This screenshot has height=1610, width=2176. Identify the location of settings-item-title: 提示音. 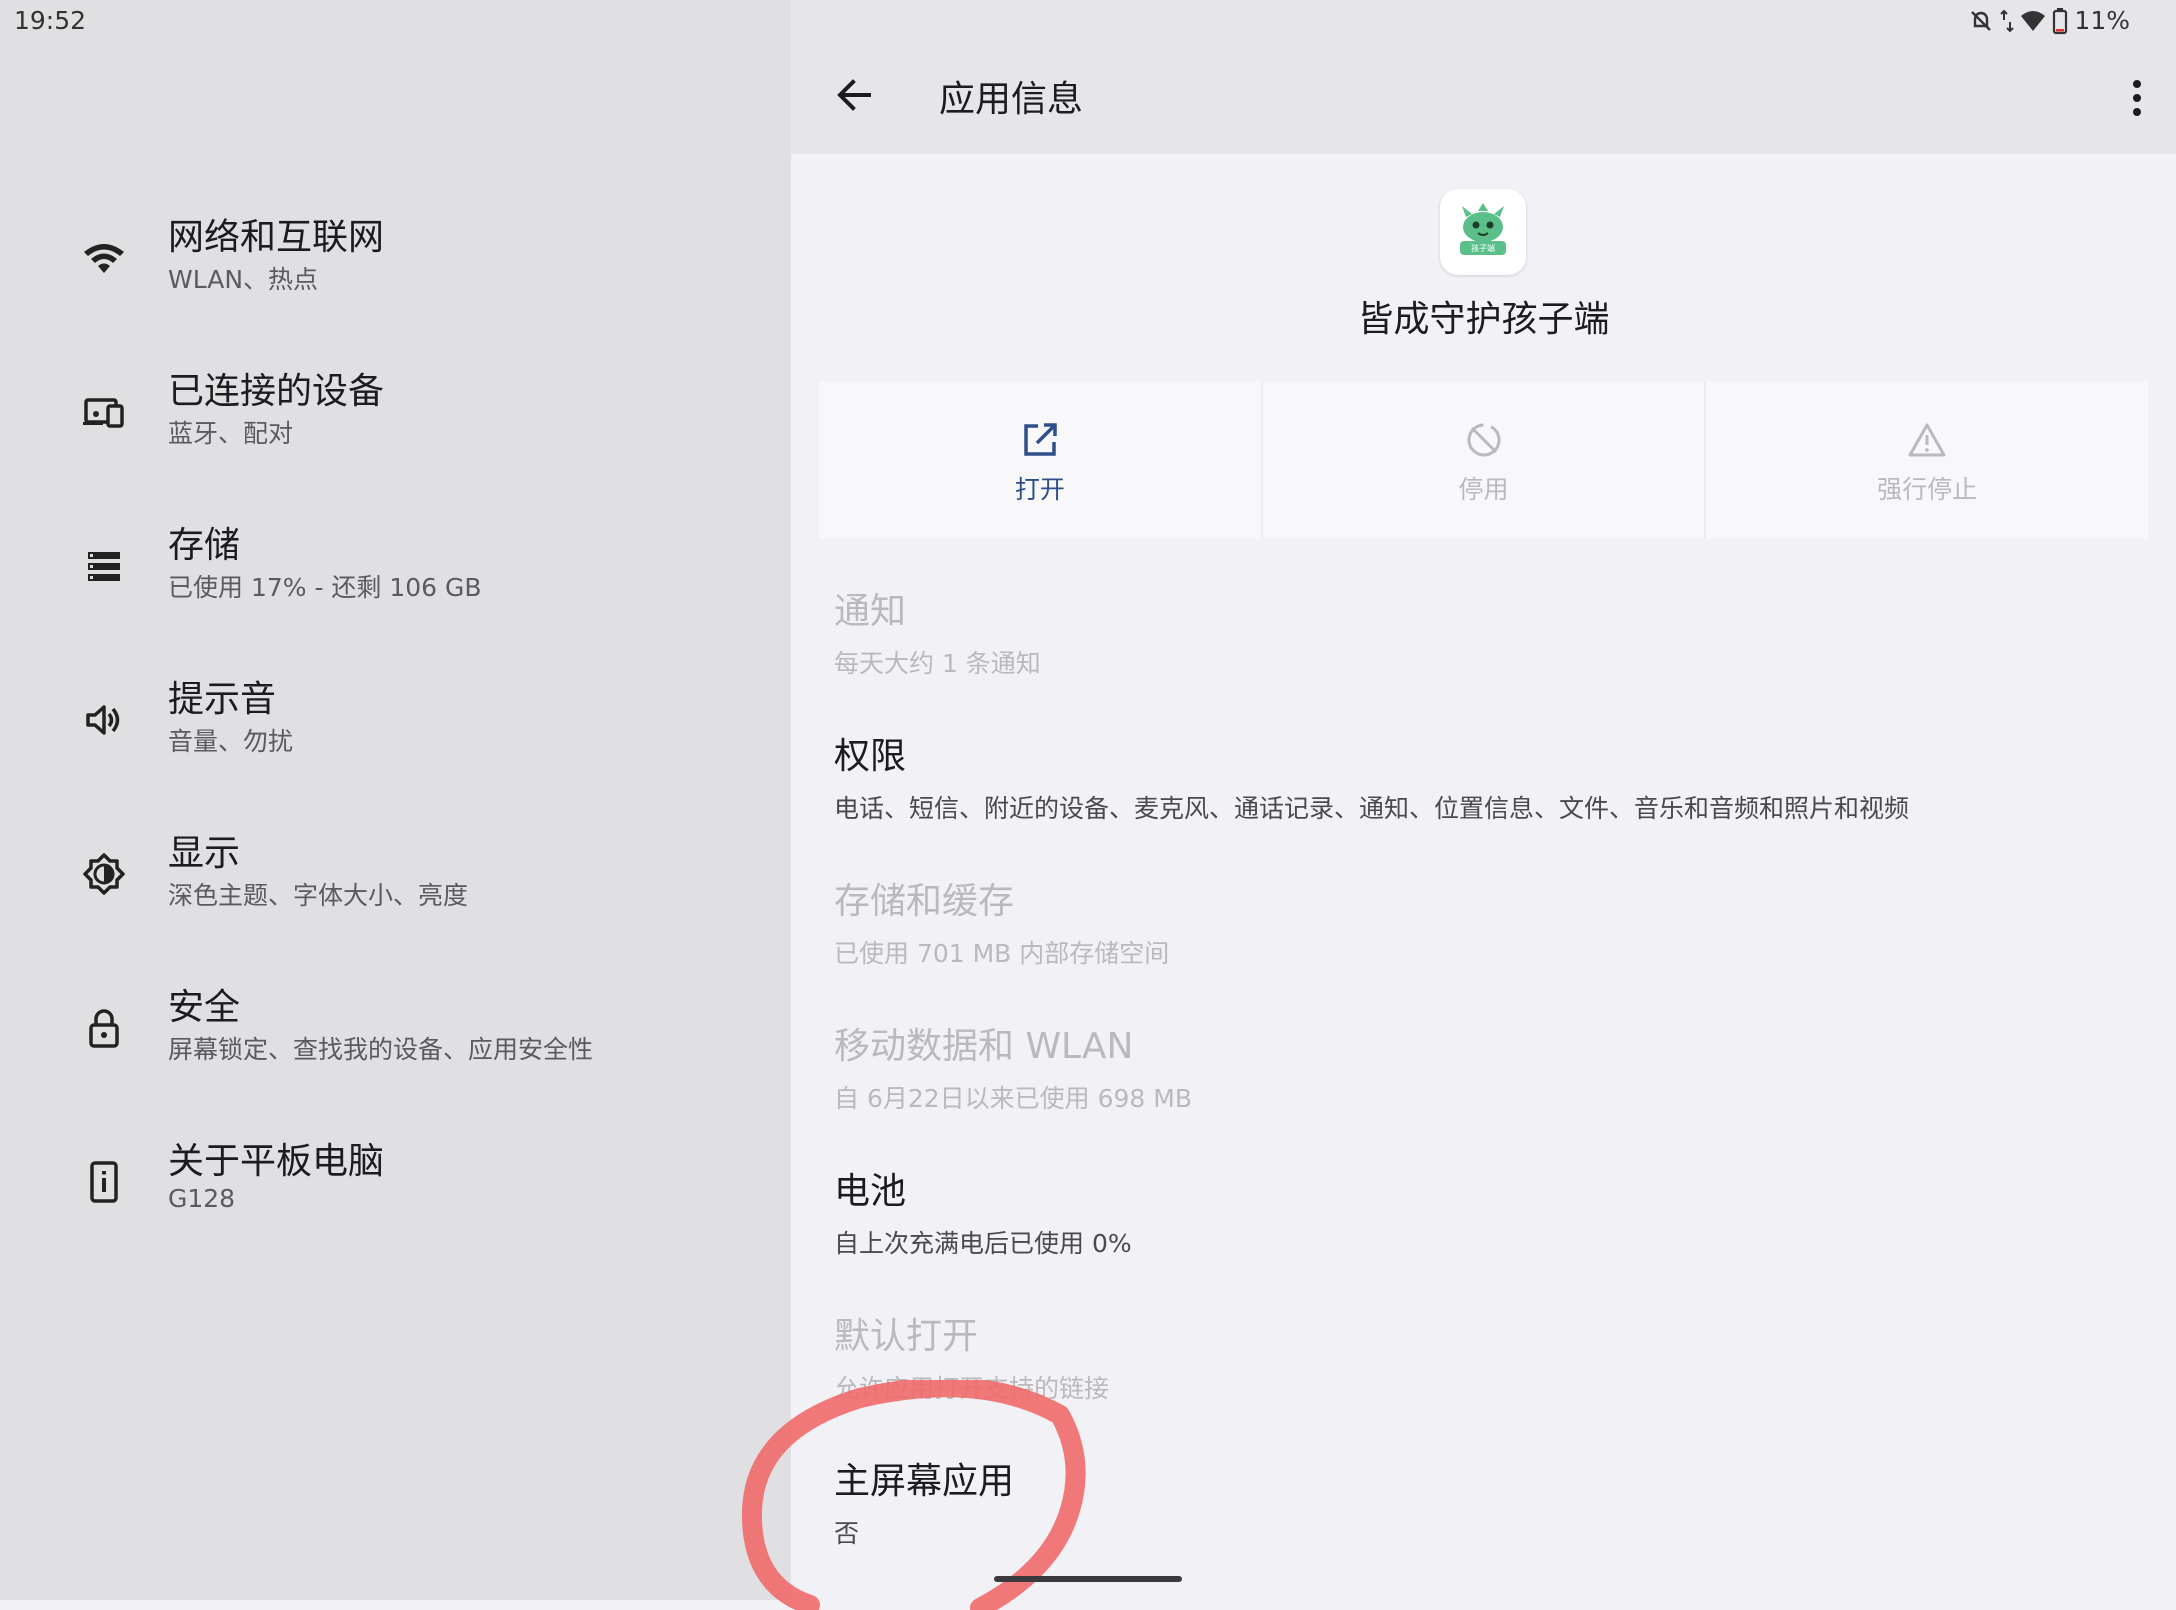
(222, 699).